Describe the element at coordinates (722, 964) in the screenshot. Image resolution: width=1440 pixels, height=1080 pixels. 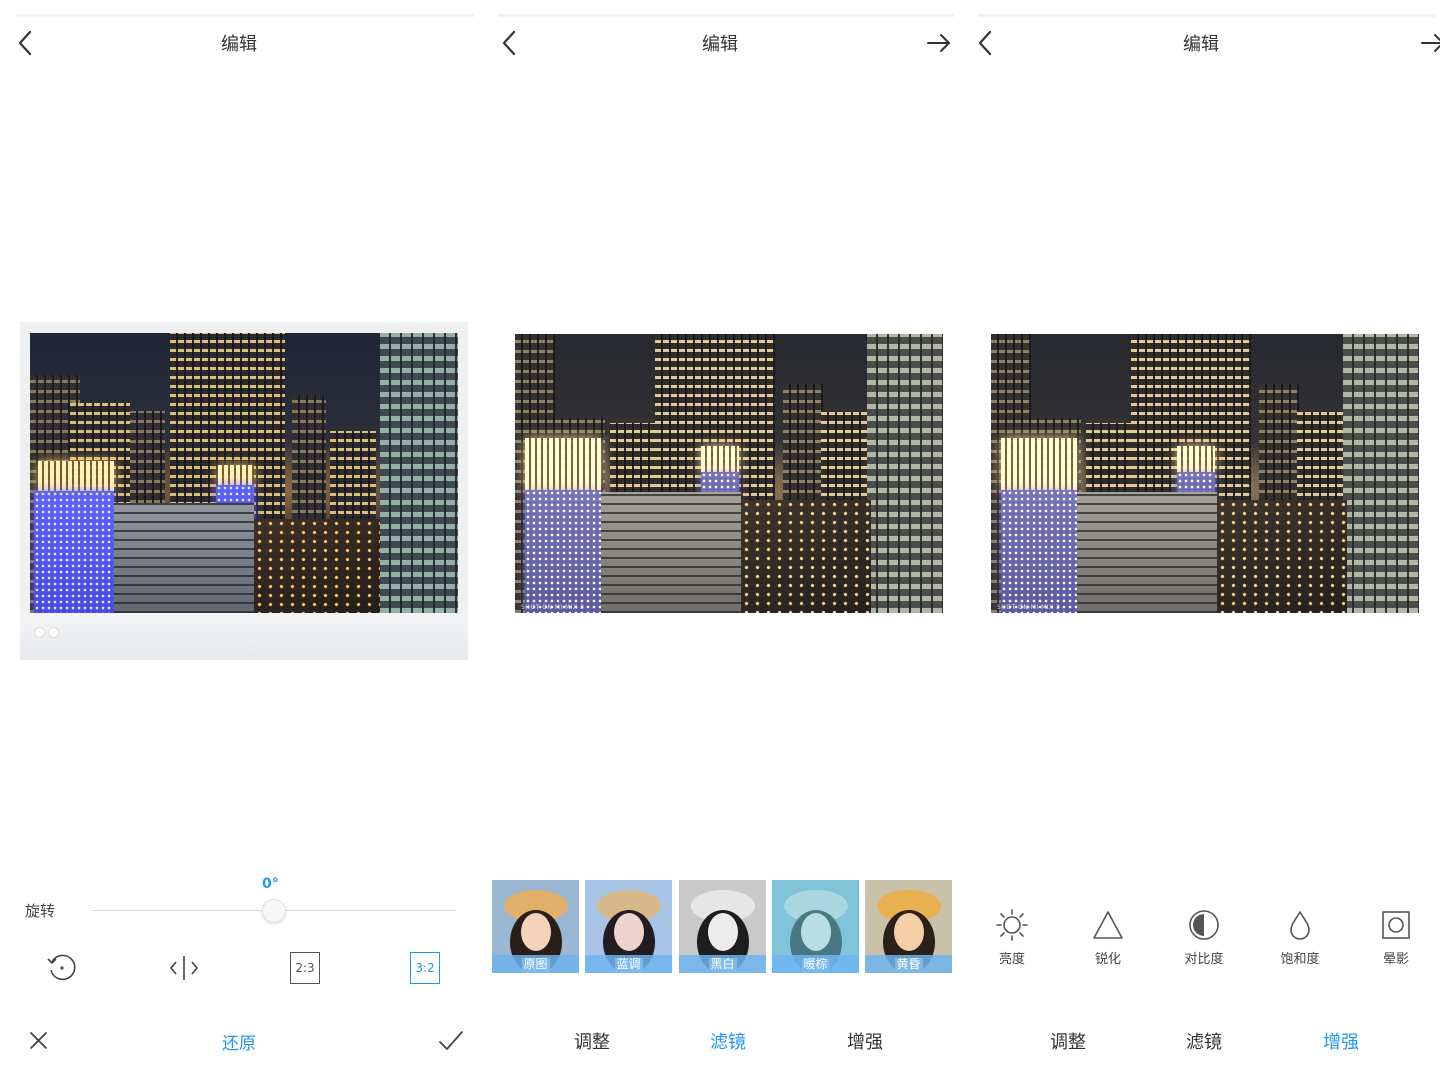
I see `filter-label: 黑白` at that location.